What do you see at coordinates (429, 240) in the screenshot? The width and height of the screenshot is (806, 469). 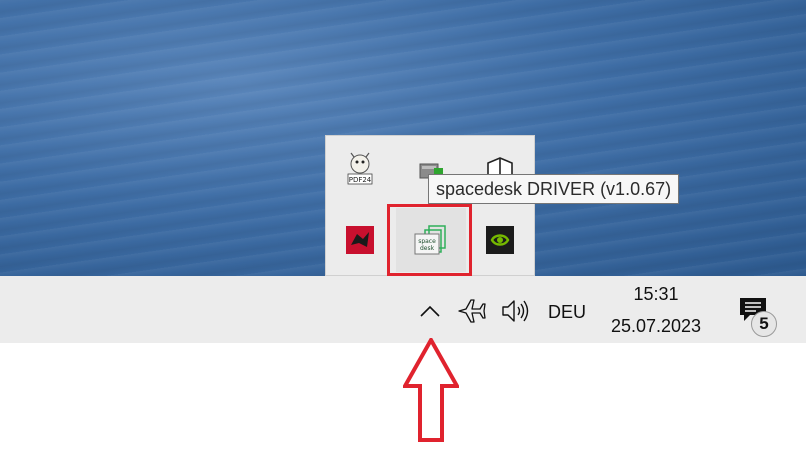 I see `spacedesk-highlight-box` at bounding box center [429, 240].